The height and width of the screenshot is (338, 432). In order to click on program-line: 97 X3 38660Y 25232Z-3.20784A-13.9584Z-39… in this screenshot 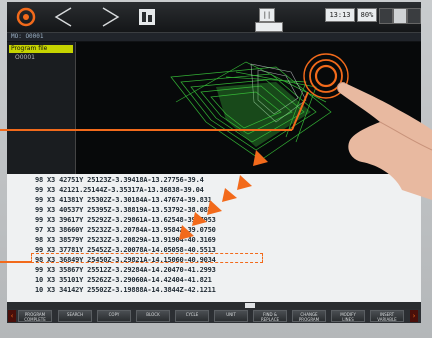, I will do `click(125, 230)`.